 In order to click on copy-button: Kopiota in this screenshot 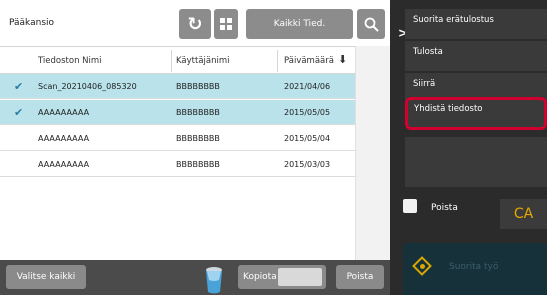, I will do `click(282, 277)`.